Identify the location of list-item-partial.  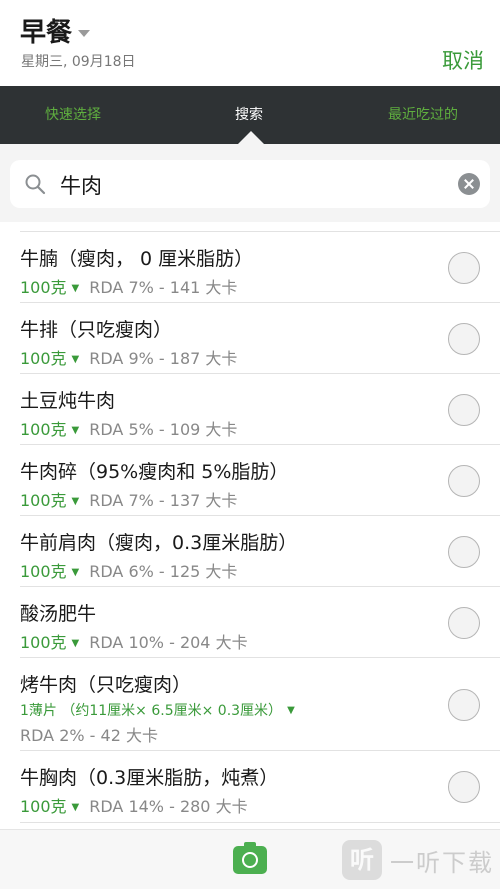
(260, 227).